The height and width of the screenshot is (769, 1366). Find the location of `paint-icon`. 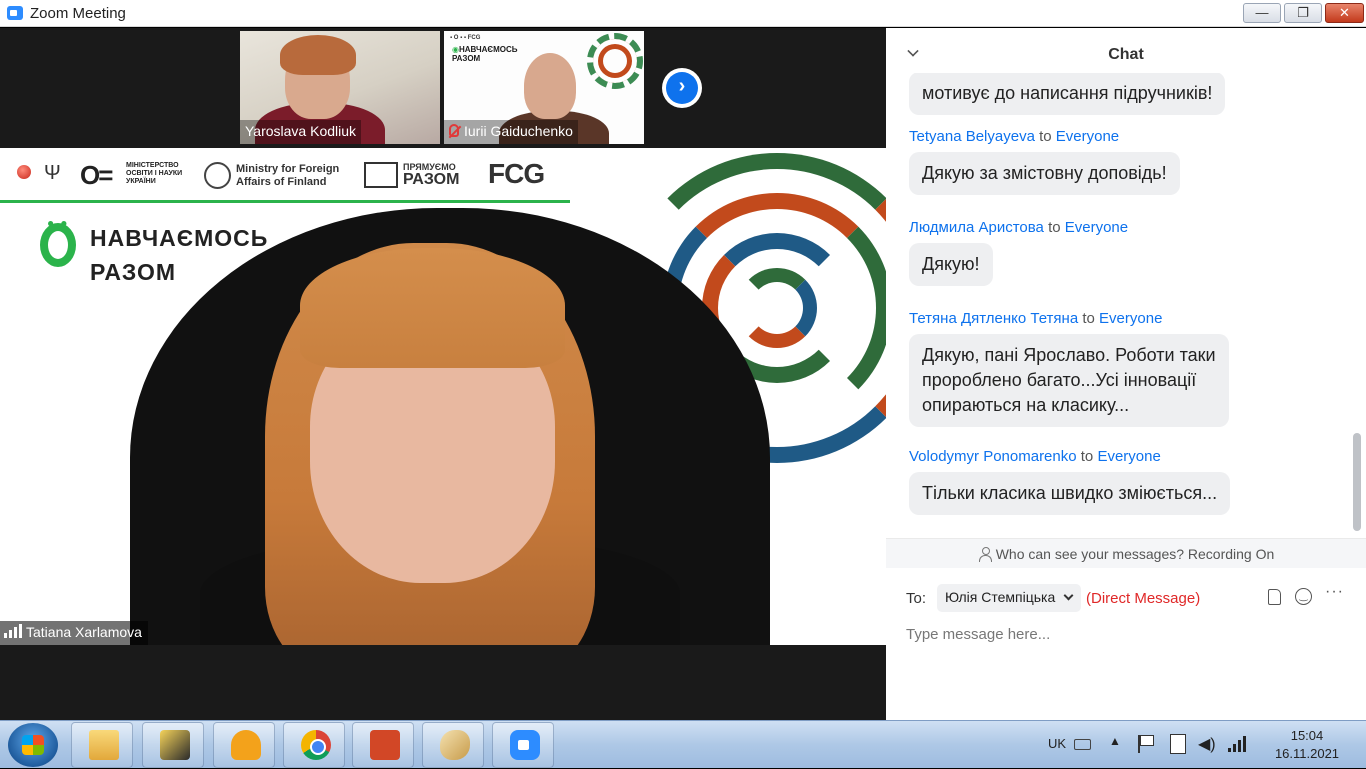

paint-icon is located at coordinates (455, 745).